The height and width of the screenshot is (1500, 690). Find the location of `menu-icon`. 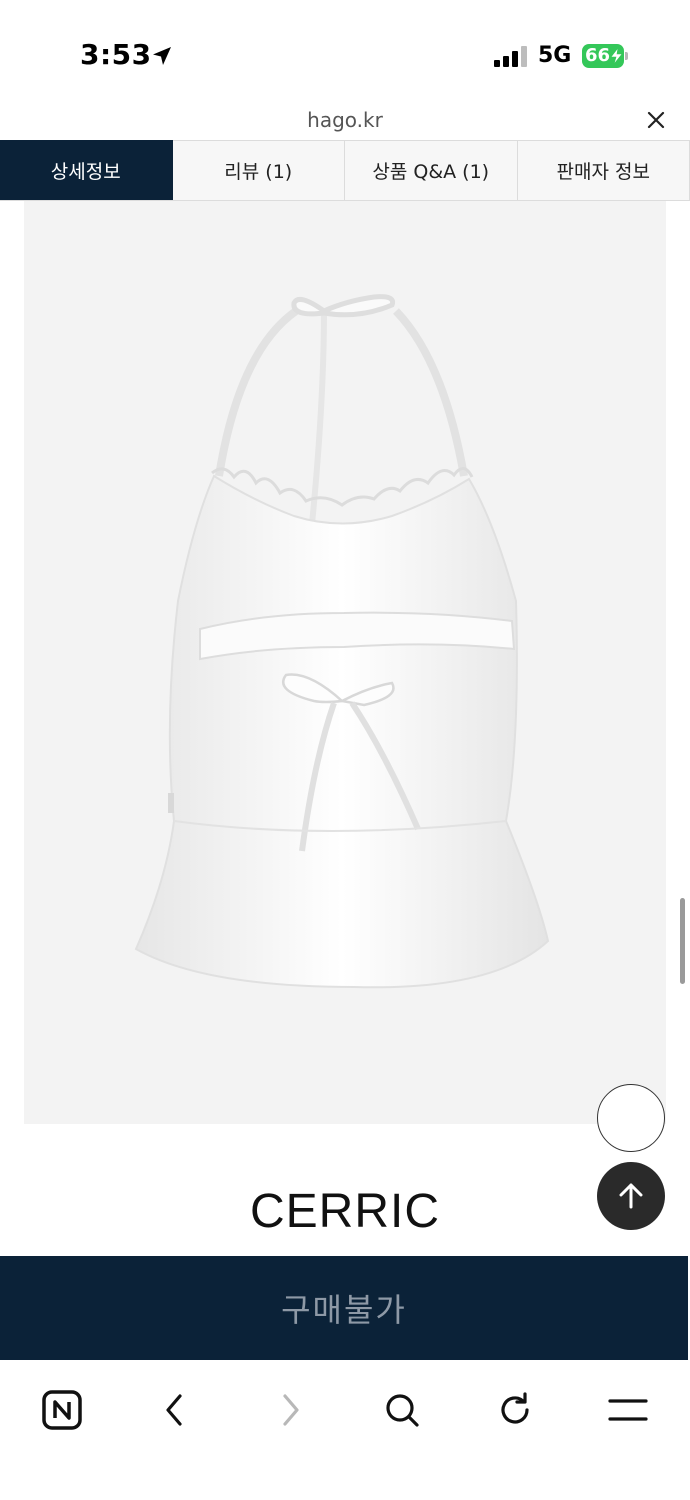

menu-icon is located at coordinates (628, 1410).